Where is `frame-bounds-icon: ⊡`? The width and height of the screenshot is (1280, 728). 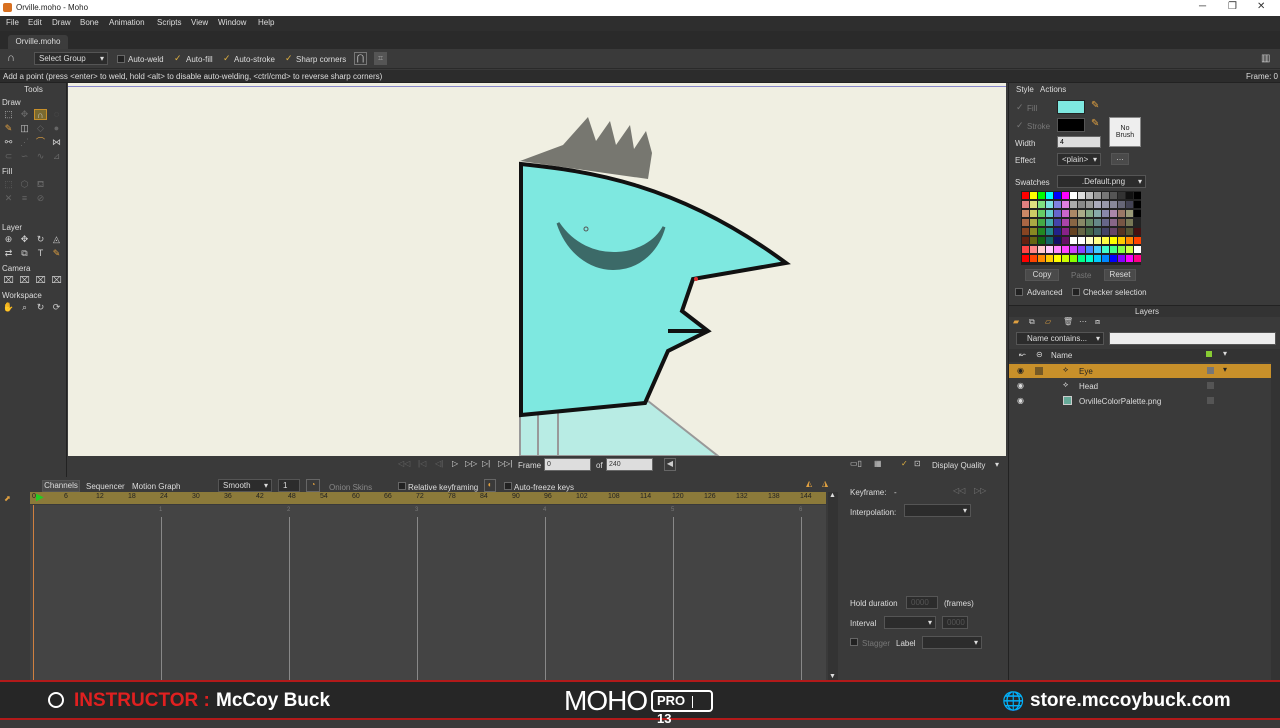 frame-bounds-icon: ⊡ is located at coordinates (917, 463).